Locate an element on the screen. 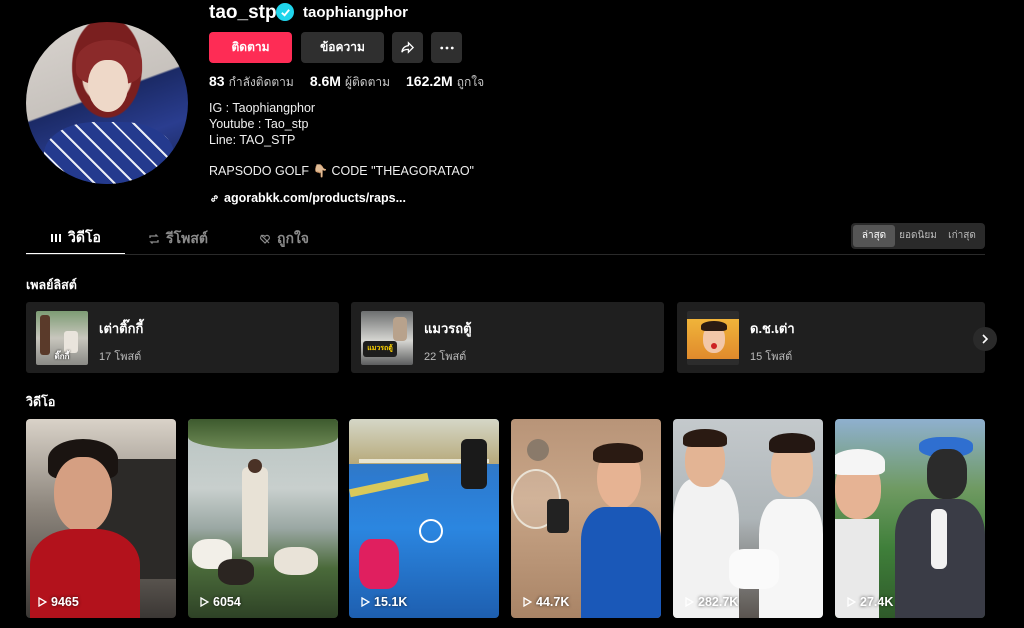 The image size is (1024, 628). tabs-divider is located at coordinates (505, 254).